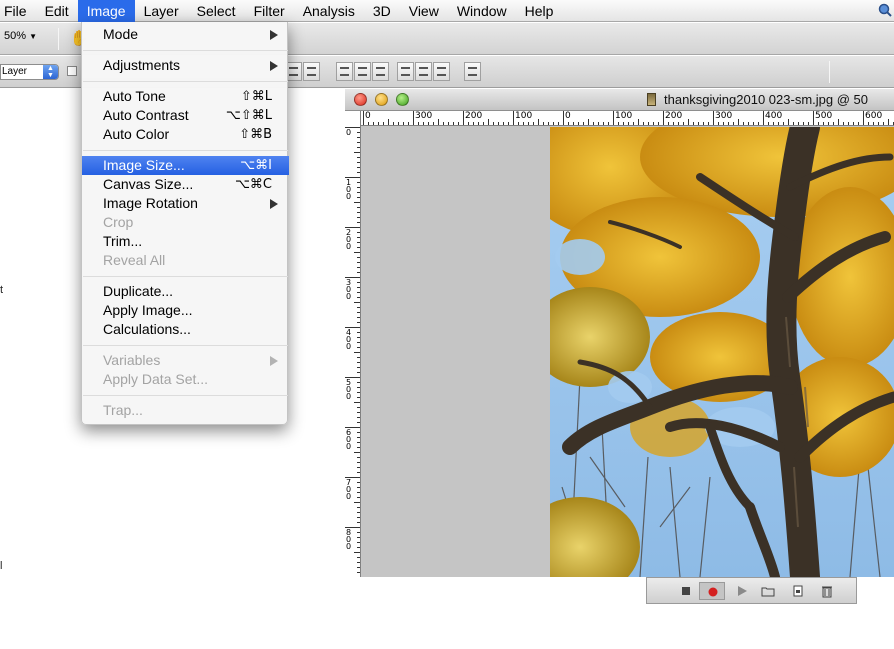 The width and height of the screenshot is (894, 649). What do you see at coordinates (824, 116) in the screenshot?
I see `ruler-label: 500` at bounding box center [824, 116].